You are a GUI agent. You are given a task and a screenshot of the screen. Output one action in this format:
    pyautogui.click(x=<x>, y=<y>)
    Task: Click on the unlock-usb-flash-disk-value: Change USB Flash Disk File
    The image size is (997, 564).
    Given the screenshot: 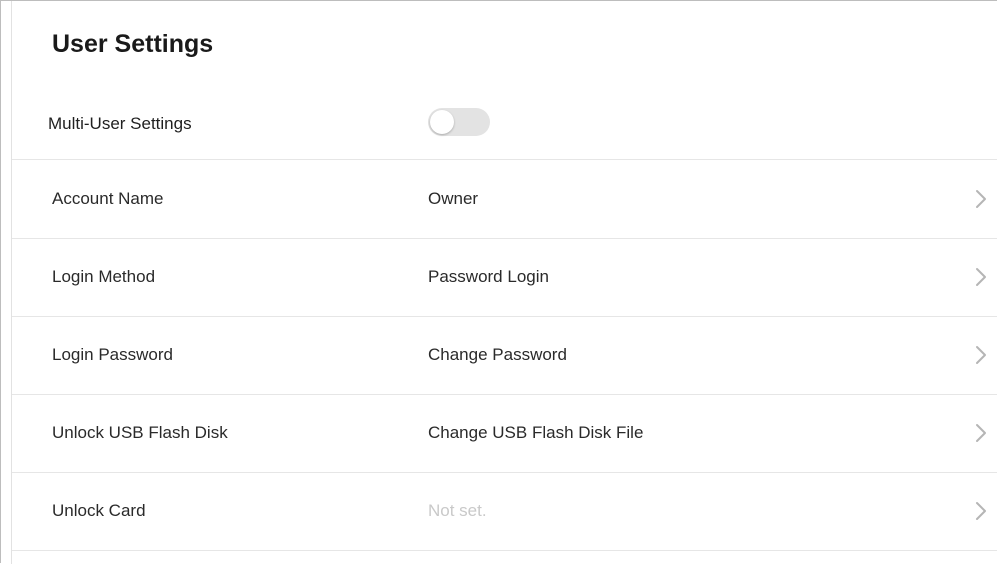 What is the action you would take?
    pyautogui.click(x=536, y=432)
    